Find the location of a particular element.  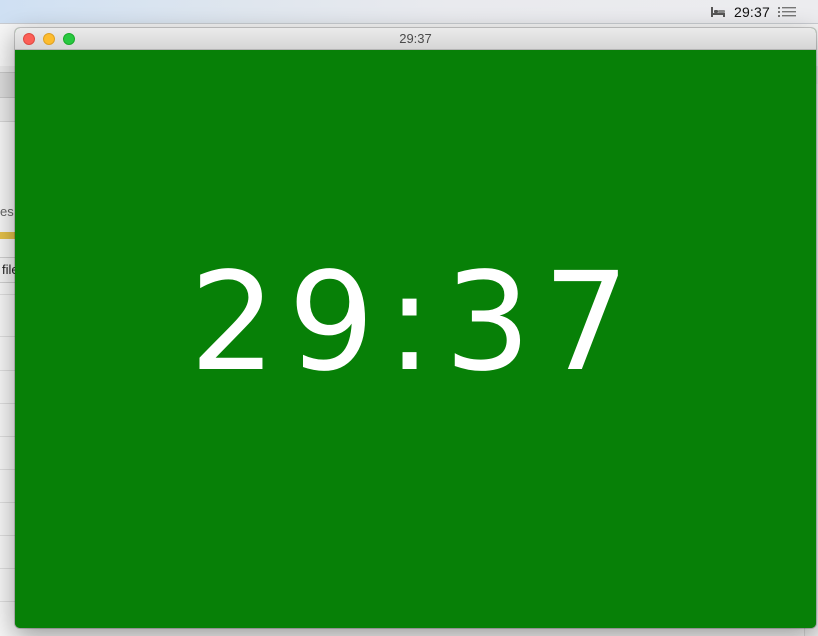

menu-bar-extras: 29:37 is located at coordinates (753, 12).